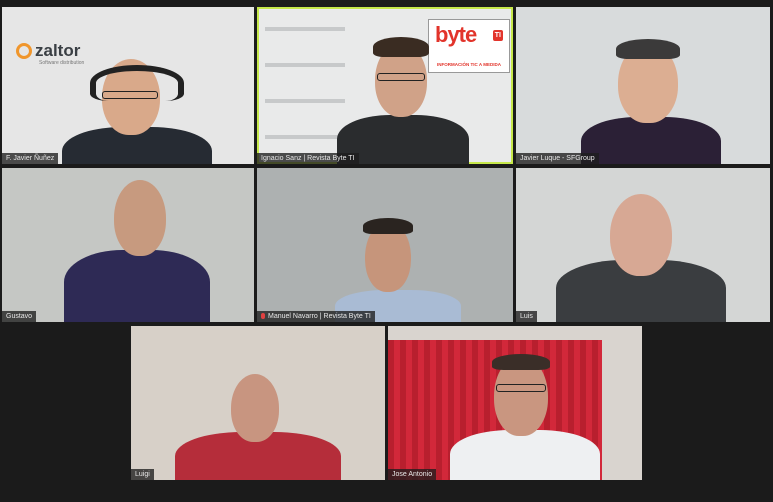 The height and width of the screenshot is (502, 773). What do you see at coordinates (50, 53) in the screenshot?
I see `zaltor-logo: zaltor Software distribution` at bounding box center [50, 53].